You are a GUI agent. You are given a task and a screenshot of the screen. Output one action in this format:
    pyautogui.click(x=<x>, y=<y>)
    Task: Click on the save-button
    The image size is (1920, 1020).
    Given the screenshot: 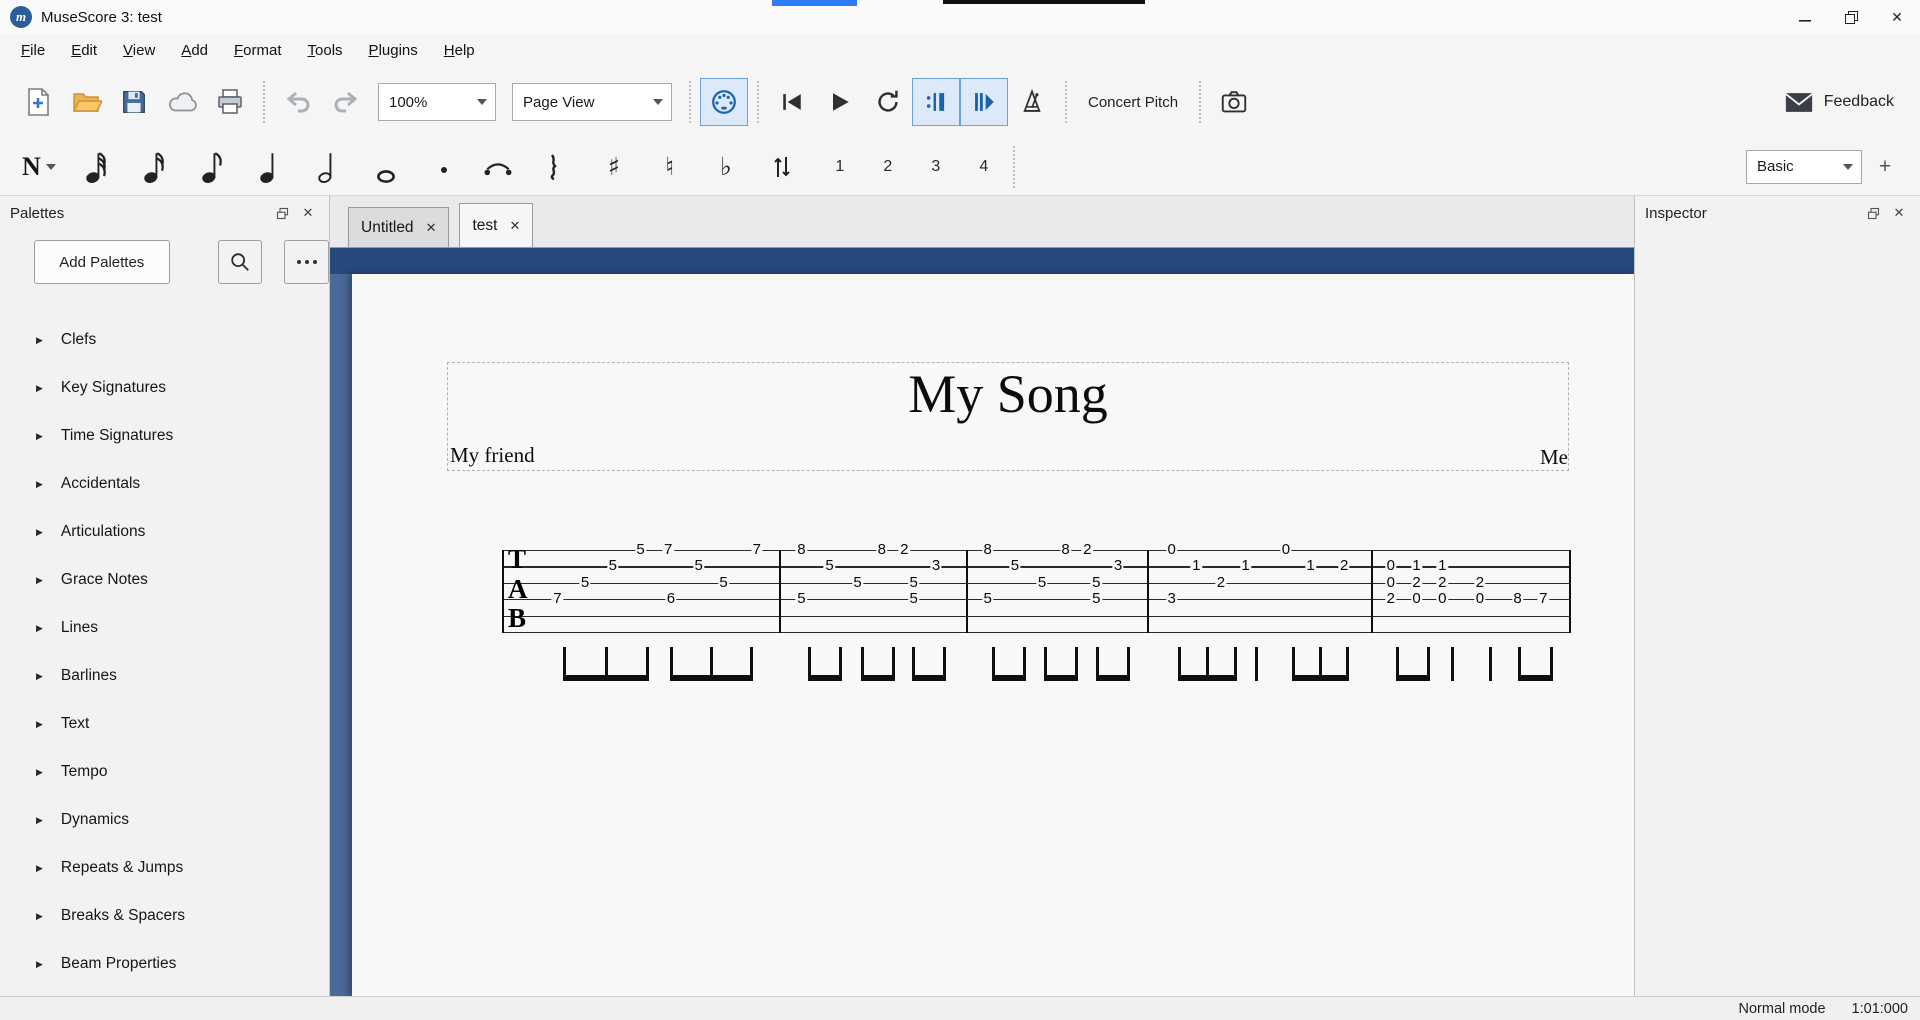 What is the action you would take?
    pyautogui.click(x=134, y=102)
    